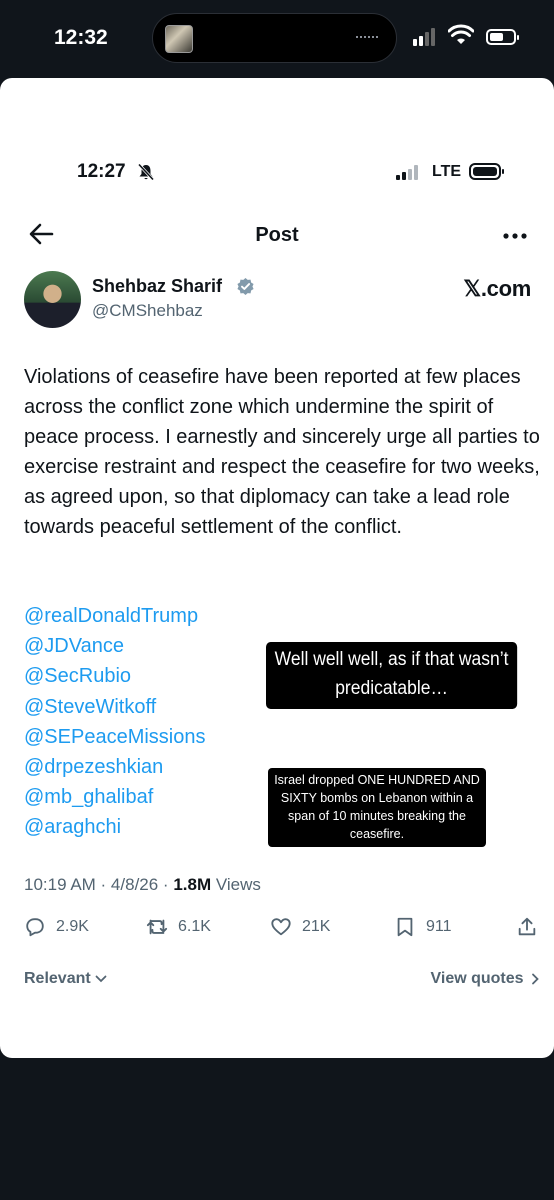 The height and width of the screenshot is (1200, 554). What do you see at coordinates (157, 927) in the screenshot?
I see `repost-icon` at bounding box center [157, 927].